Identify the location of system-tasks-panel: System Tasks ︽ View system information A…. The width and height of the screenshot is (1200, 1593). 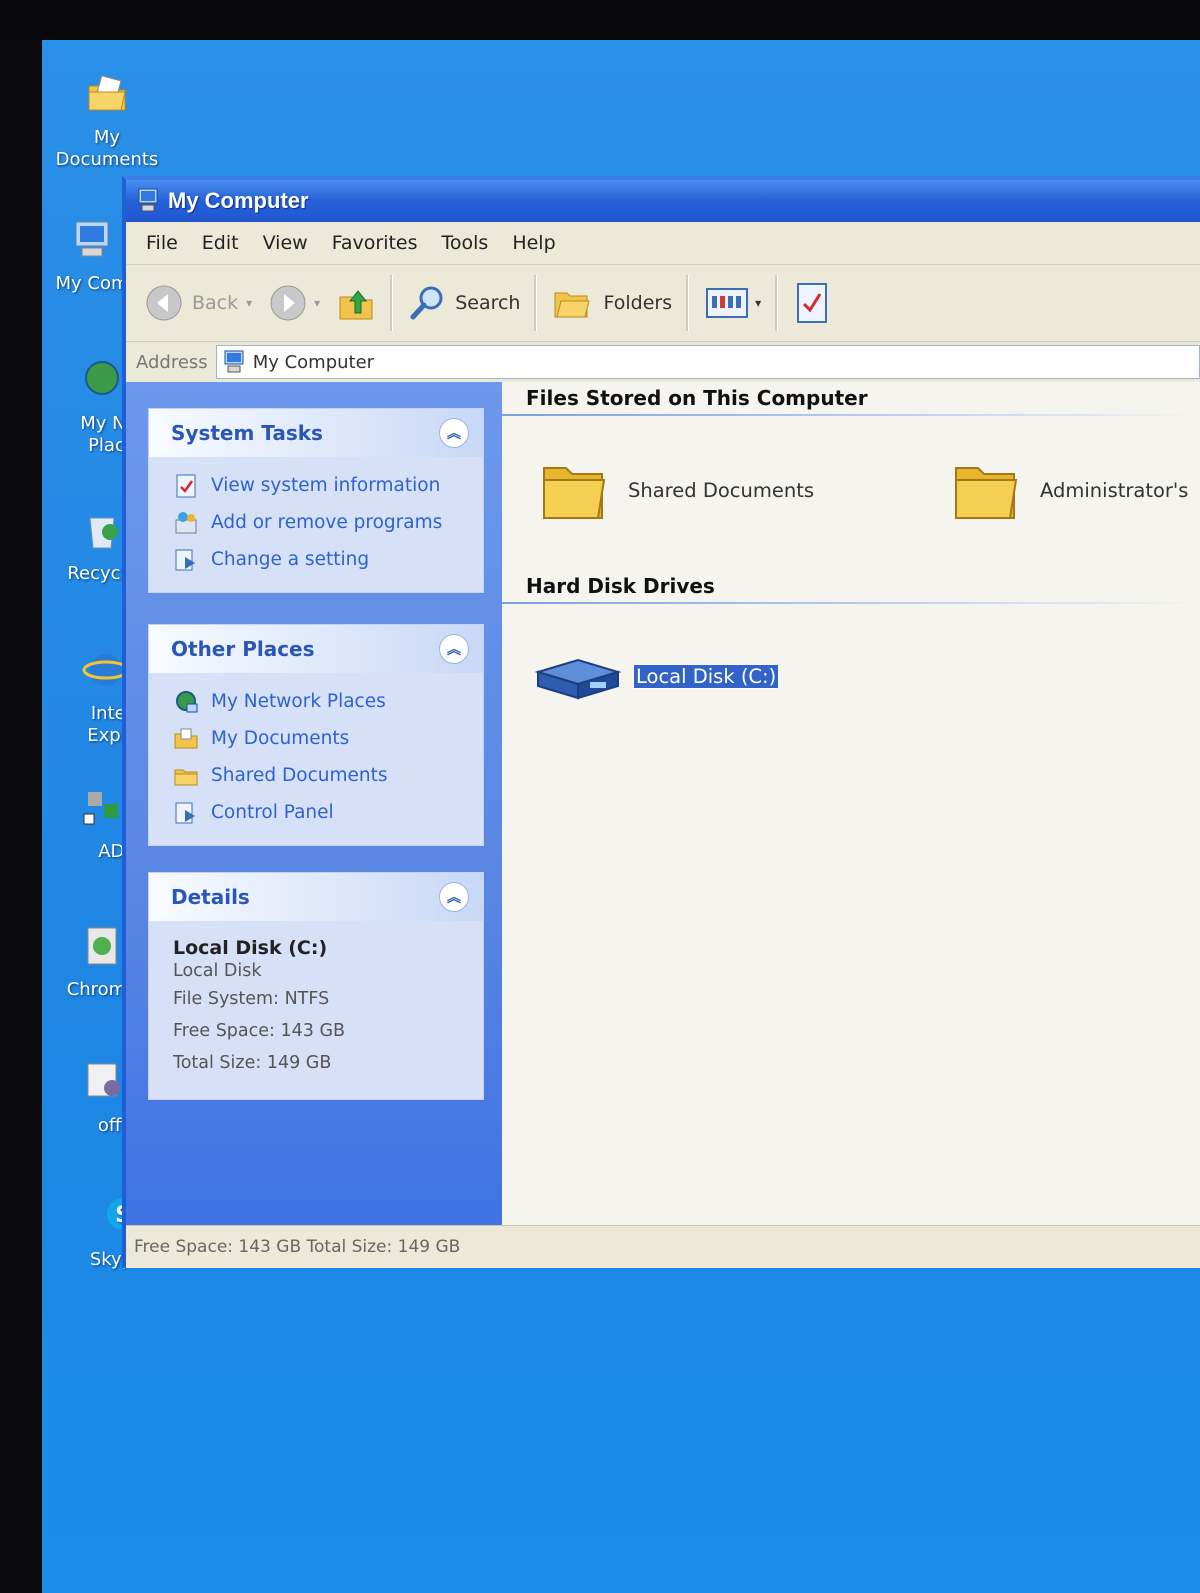
(316, 500).